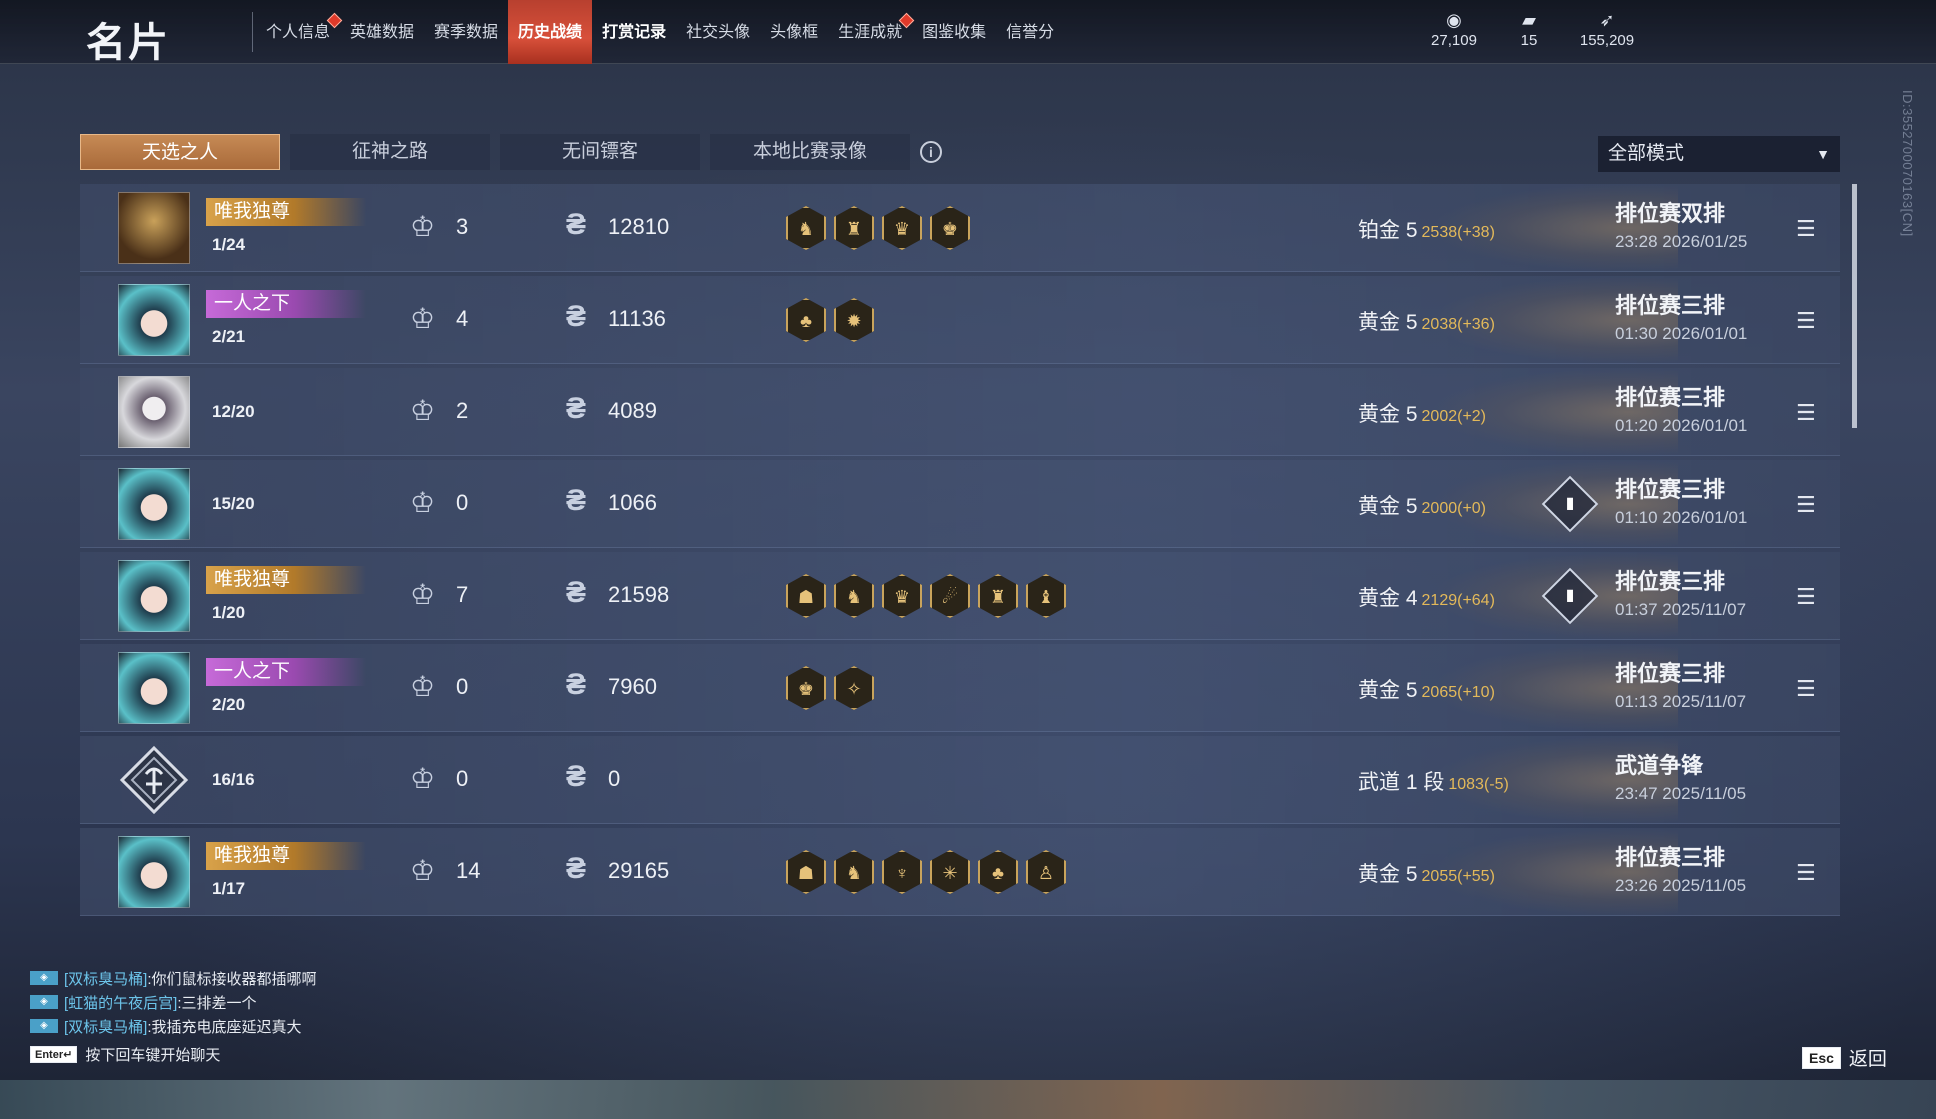 Image resolution: width=1936 pixels, height=1119 pixels. I want to click on chat-channel-icon: ◈, so click(44, 1002).